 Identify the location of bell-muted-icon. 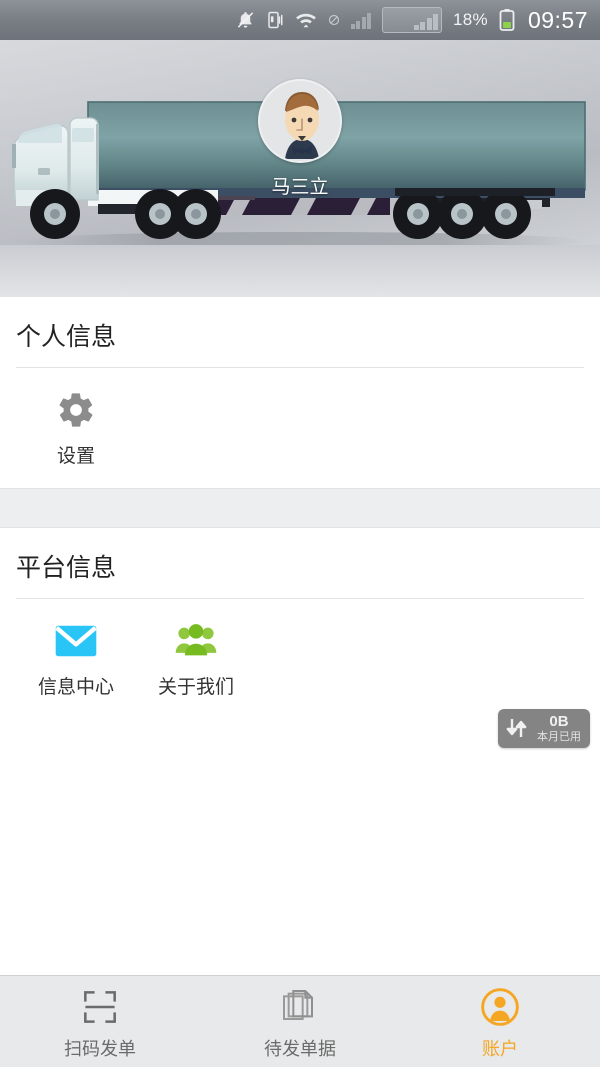
(245, 20).